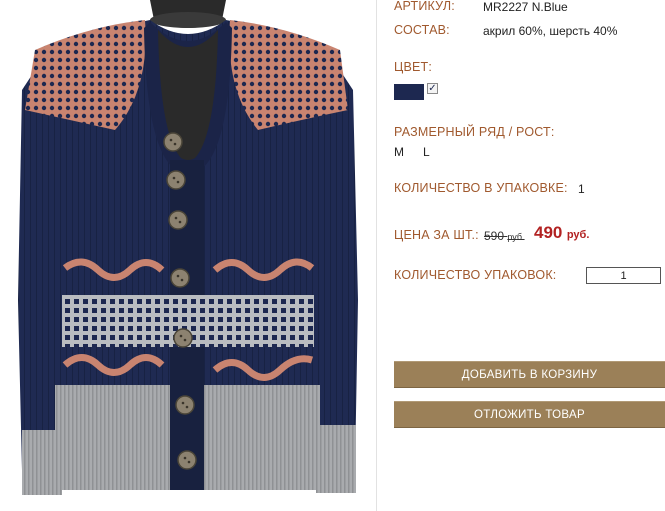 The height and width of the screenshot is (511, 665). What do you see at coordinates (399, 152) in the screenshot?
I see `size-option-m: M` at bounding box center [399, 152].